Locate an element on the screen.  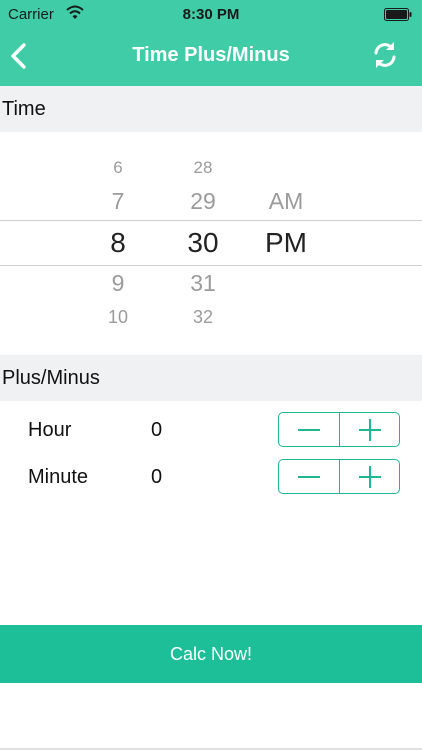
plusminus-section-title: Plus/Minus is located at coordinates (51, 378).